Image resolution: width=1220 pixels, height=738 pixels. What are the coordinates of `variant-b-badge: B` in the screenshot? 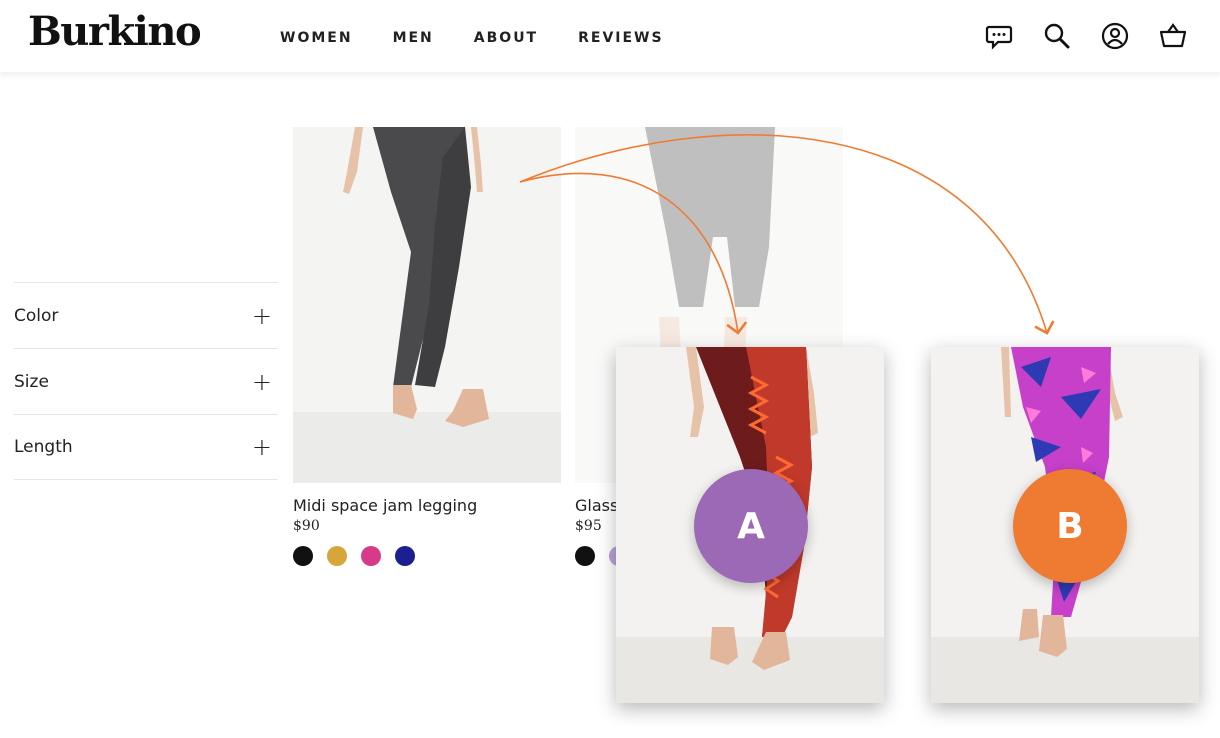 It's located at (1070, 526).